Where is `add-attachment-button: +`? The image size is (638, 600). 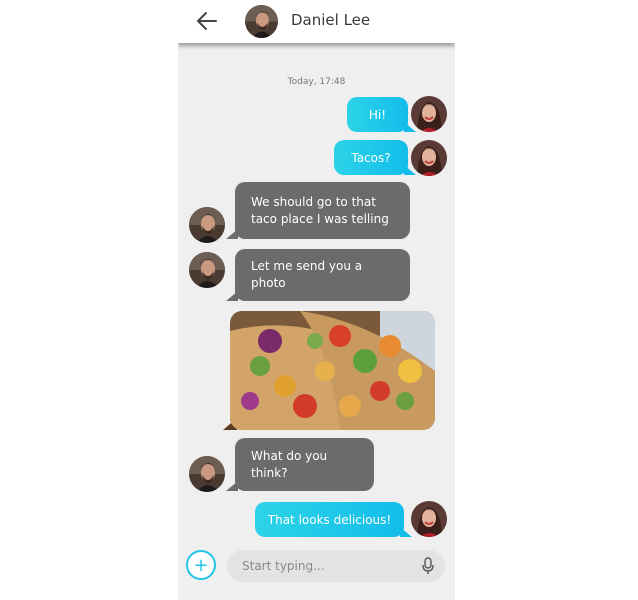
add-attachment-button: + is located at coordinates (201, 565).